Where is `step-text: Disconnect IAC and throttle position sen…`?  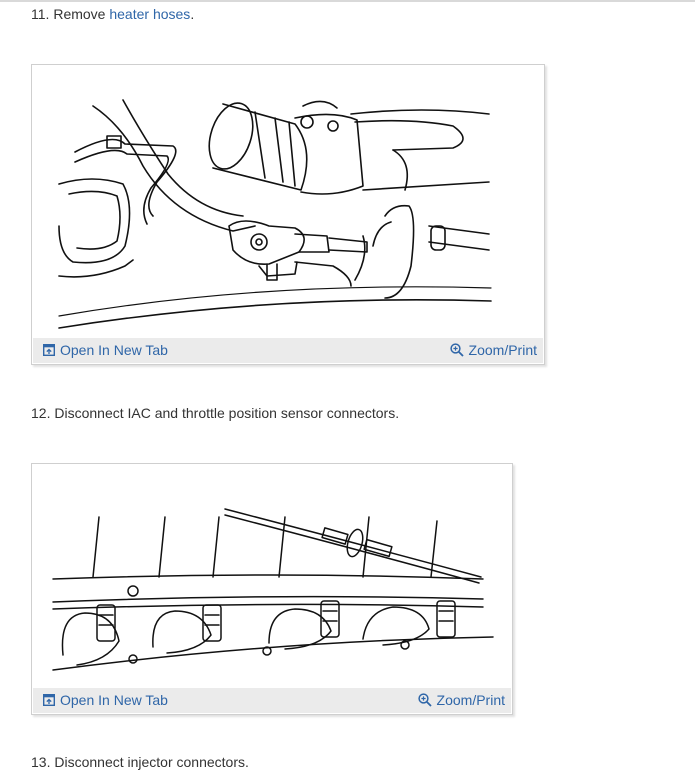
step-text: Disconnect IAC and throttle position sen… is located at coordinates (227, 413).